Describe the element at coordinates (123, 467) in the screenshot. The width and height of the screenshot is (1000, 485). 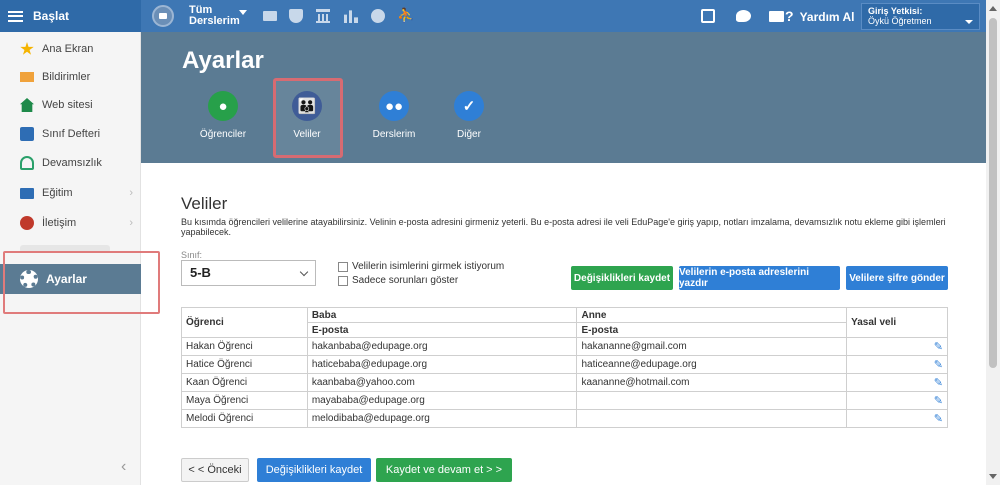
I see `collapse-sidebar-icon: ‹` at that location.